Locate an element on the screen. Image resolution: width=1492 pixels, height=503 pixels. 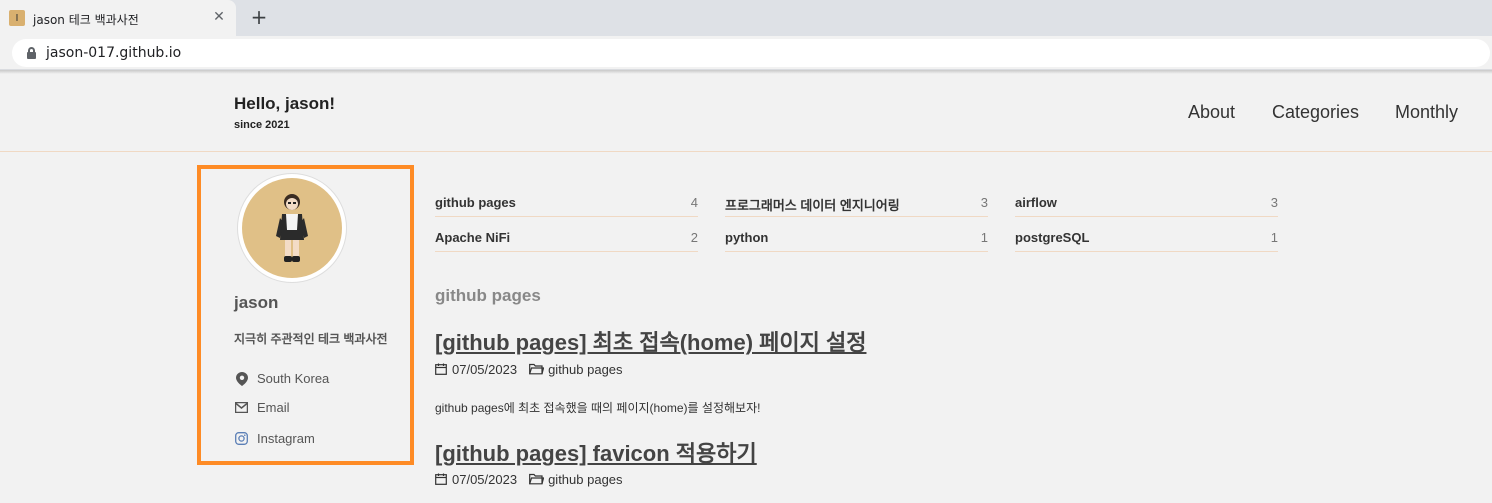
avatar-image is located at coordinates (292, 228).